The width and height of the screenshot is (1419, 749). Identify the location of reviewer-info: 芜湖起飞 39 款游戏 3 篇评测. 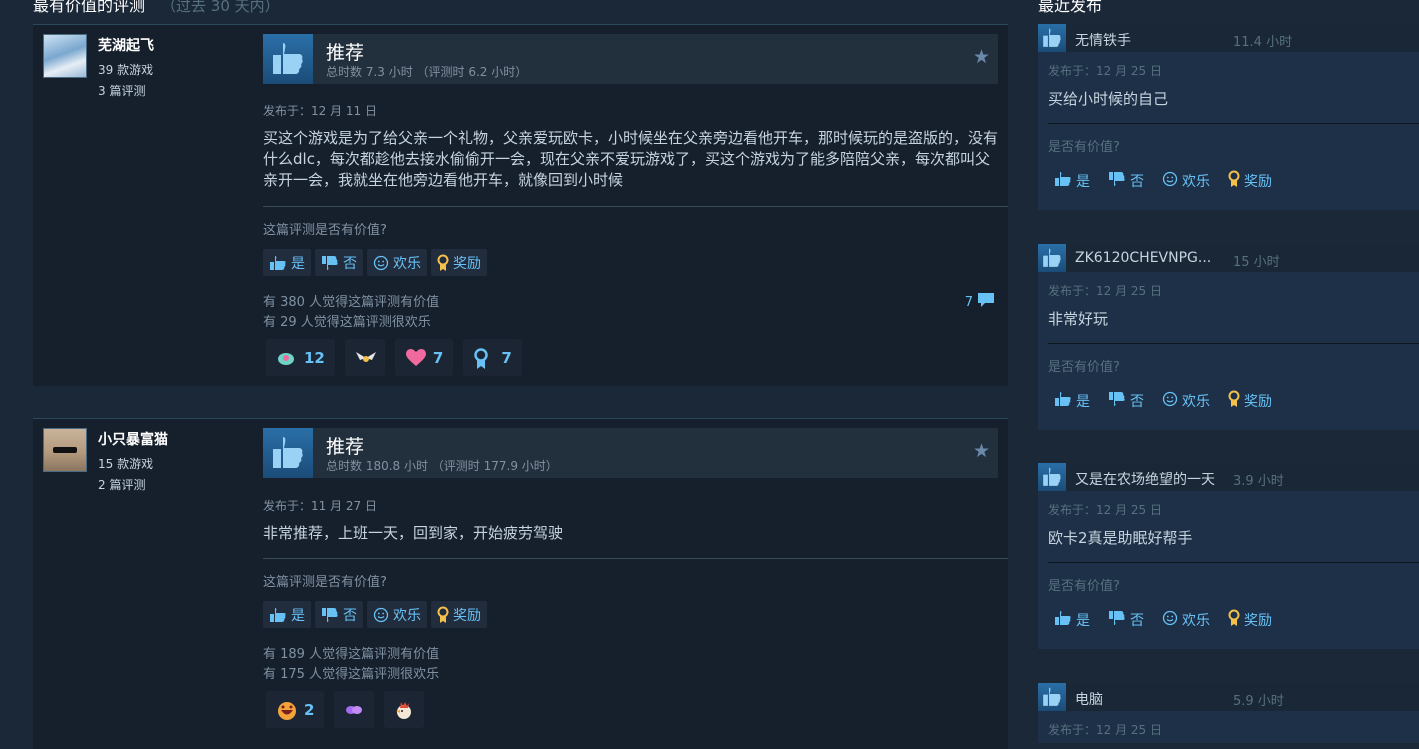
(126, 67).